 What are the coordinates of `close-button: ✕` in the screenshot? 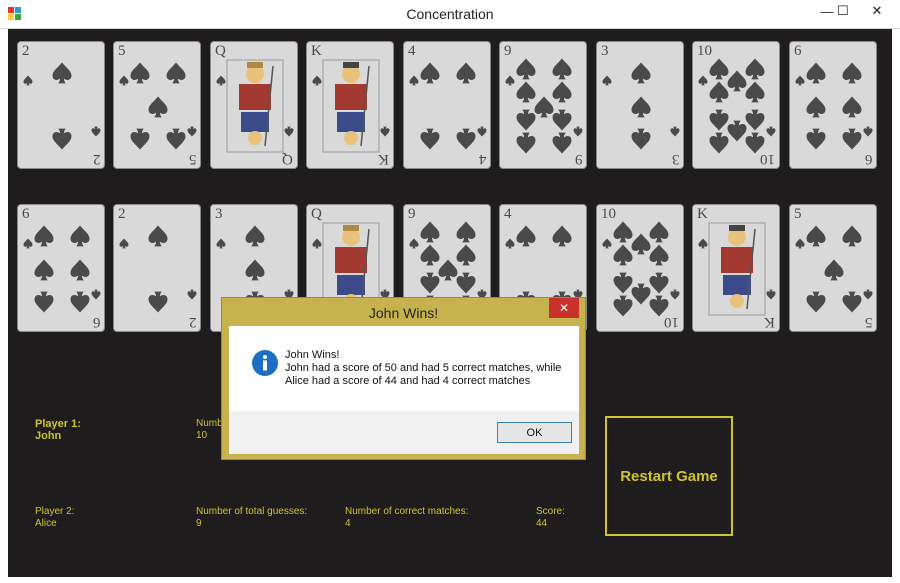 It's located at (877, 11).